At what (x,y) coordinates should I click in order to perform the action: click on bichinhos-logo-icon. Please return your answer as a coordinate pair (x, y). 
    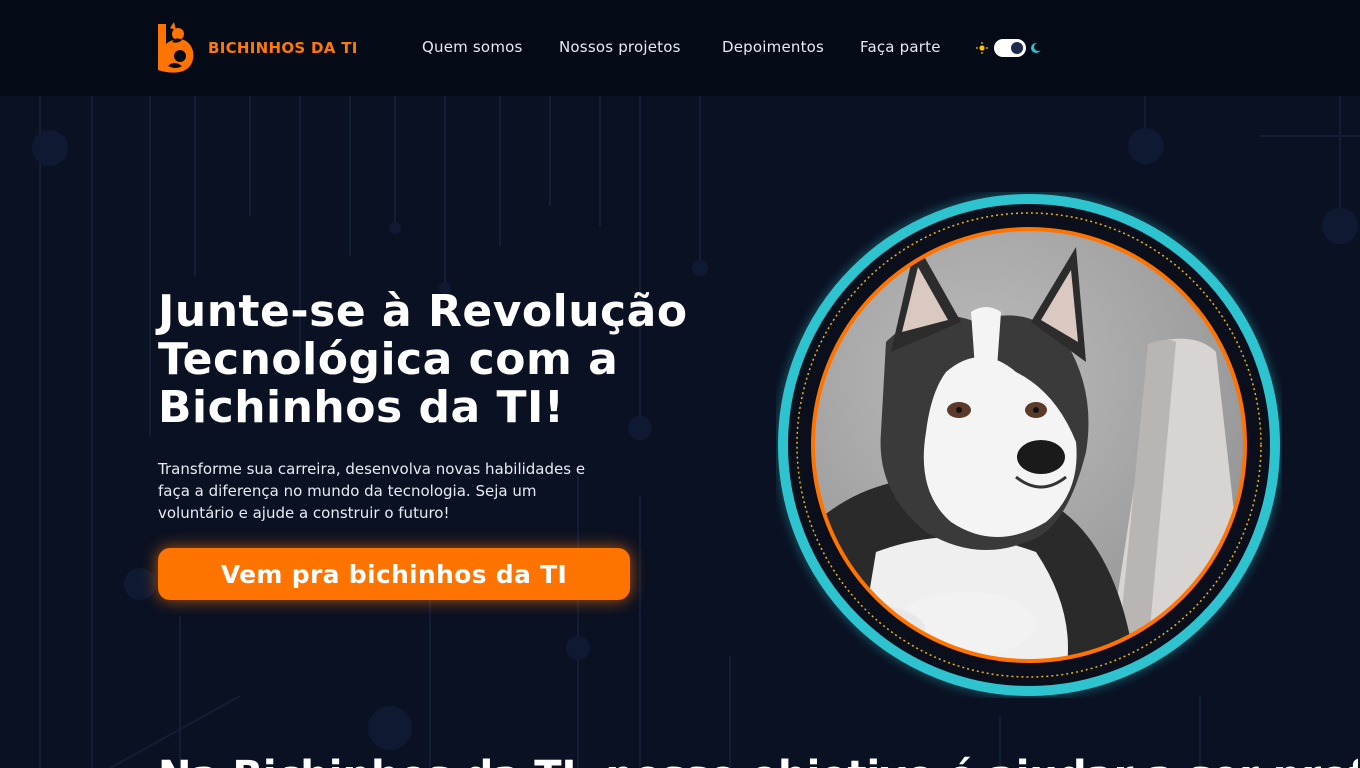
    Looking at the image, I should click on (176, 47).